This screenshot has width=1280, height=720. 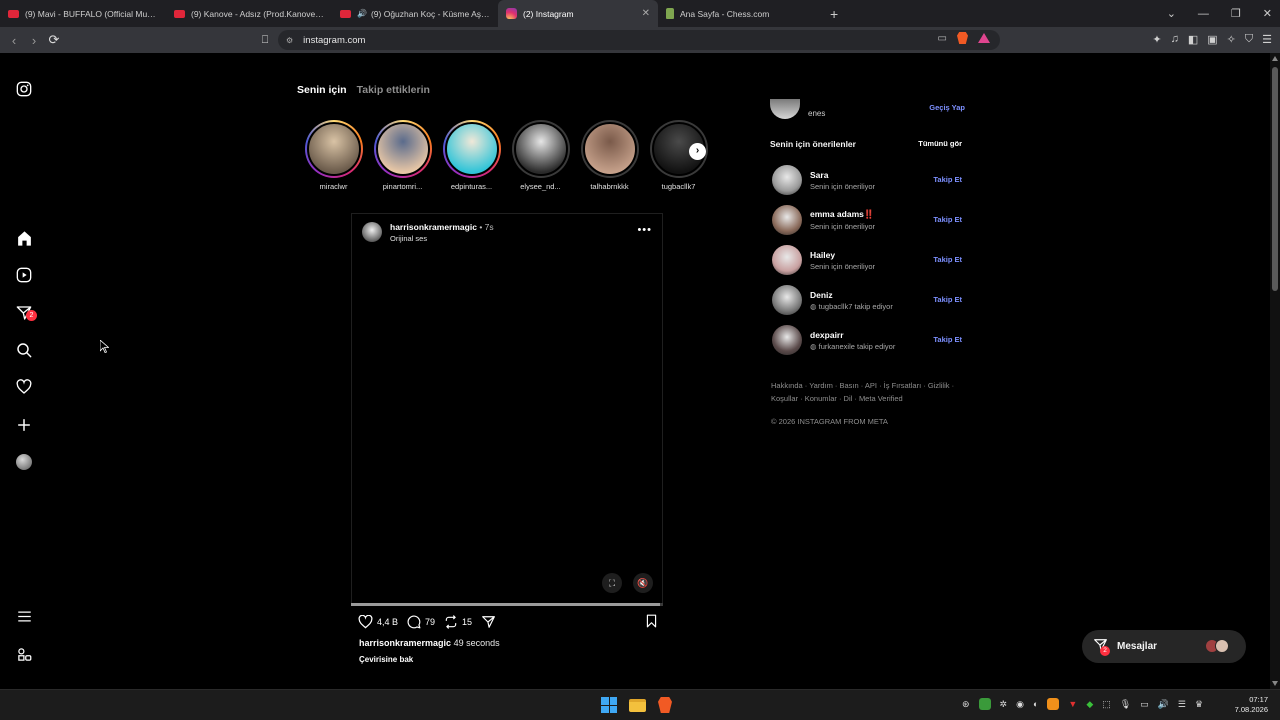 I want to click on post-author-avatar, so click(x=372, y=232).